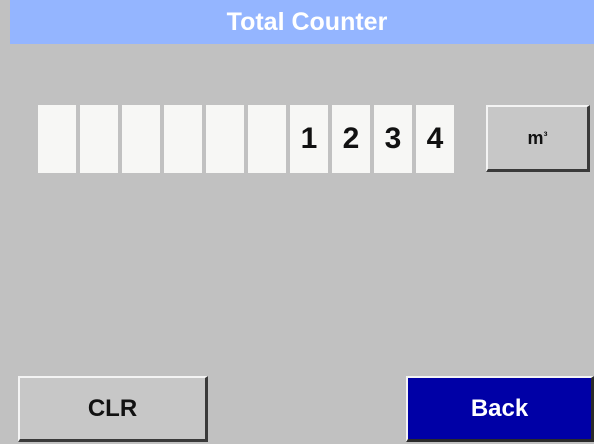  I want to click on counter-digit: 3, so click(393, 139).